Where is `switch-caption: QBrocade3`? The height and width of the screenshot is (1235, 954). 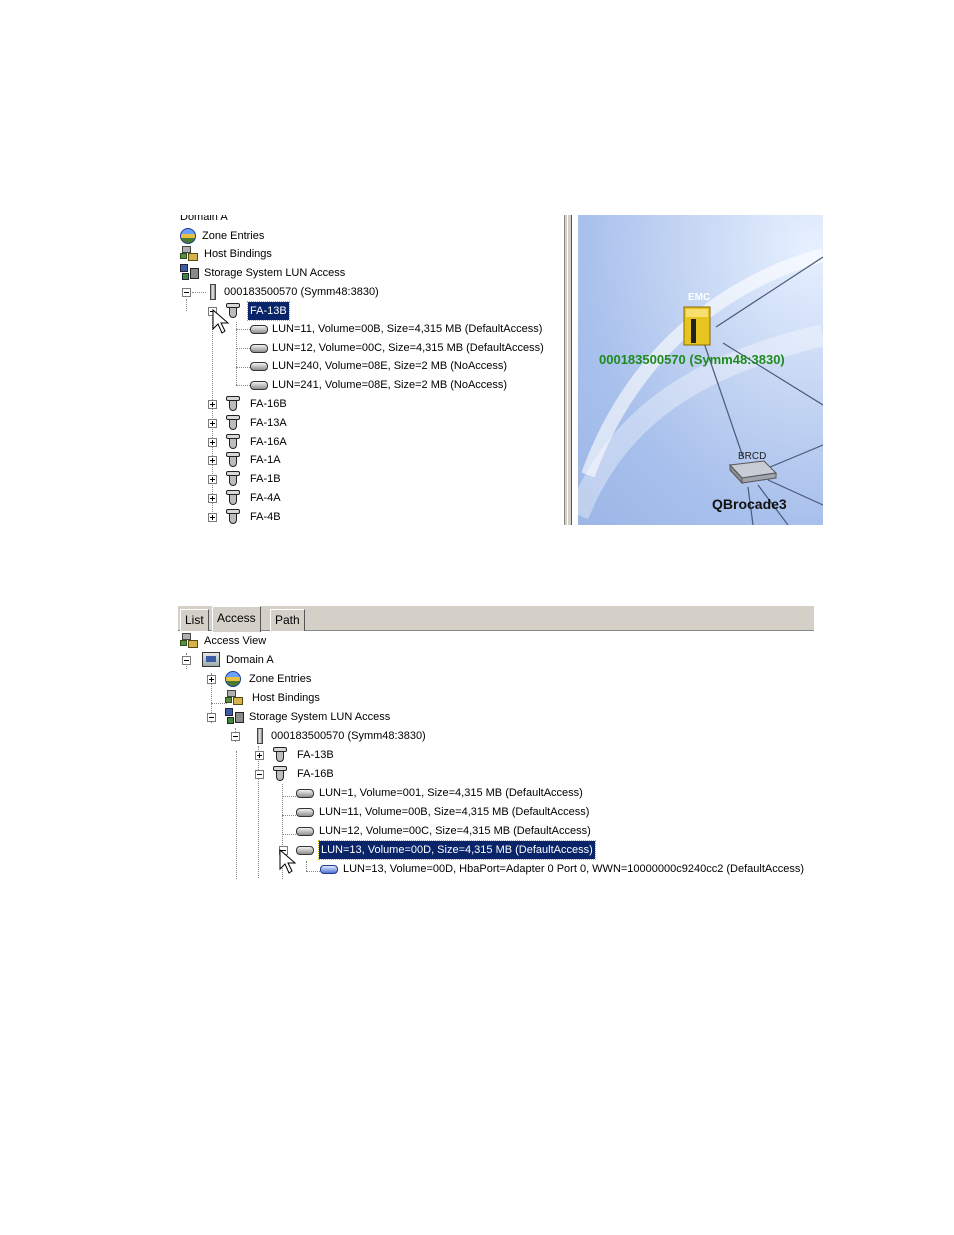
switch-caption: QBrocade3 is located at coordinates (749, 504).